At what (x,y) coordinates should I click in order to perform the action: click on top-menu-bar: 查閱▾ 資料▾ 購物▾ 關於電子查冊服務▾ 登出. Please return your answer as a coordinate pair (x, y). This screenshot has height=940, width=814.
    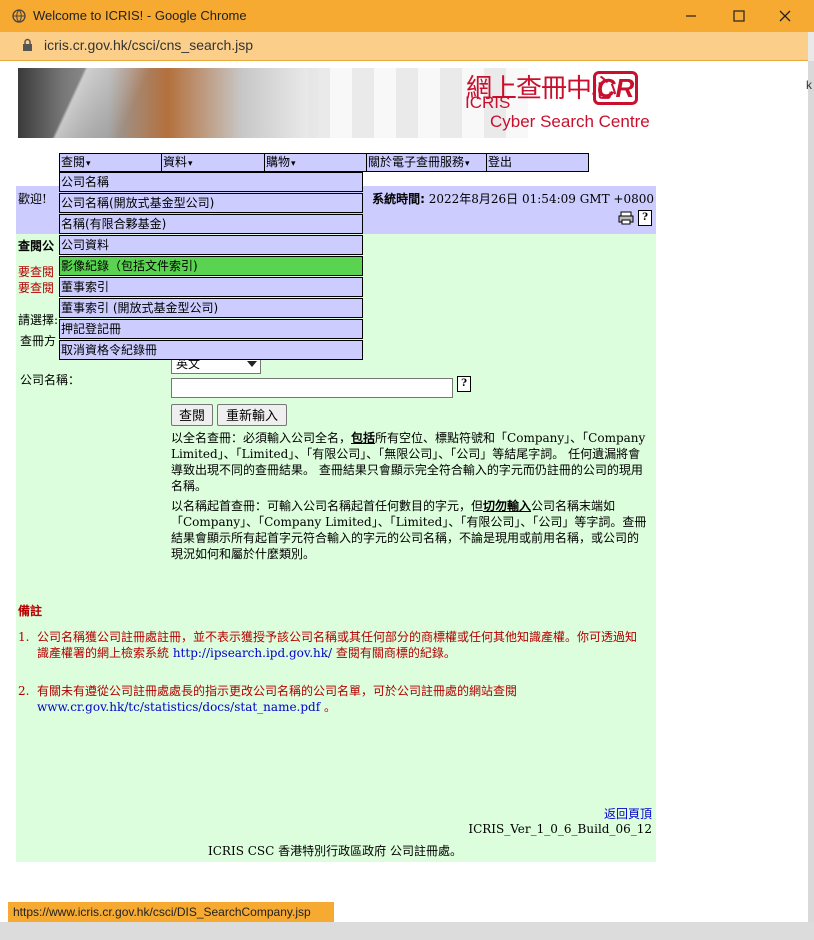
    Looking at the image, I should click on (324, 162).